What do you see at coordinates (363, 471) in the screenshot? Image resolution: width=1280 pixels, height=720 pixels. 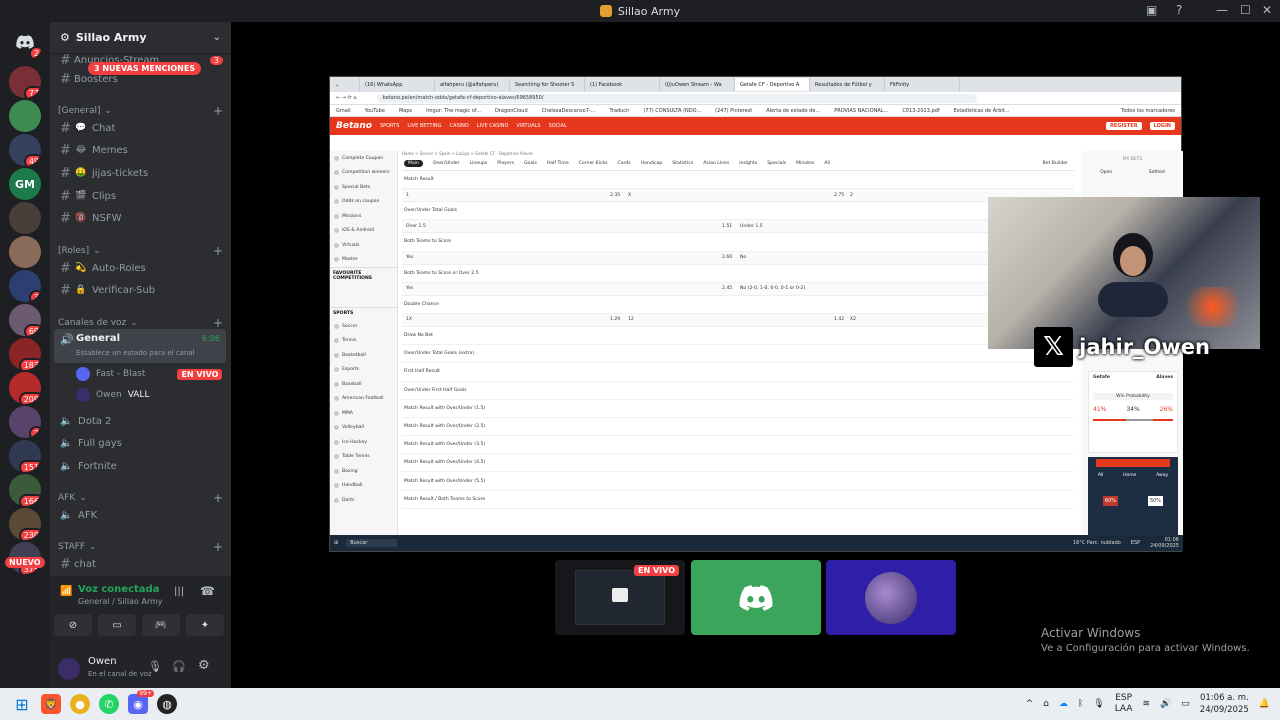 I see `sport-item: Boxing` at bounding box center [363, 471].